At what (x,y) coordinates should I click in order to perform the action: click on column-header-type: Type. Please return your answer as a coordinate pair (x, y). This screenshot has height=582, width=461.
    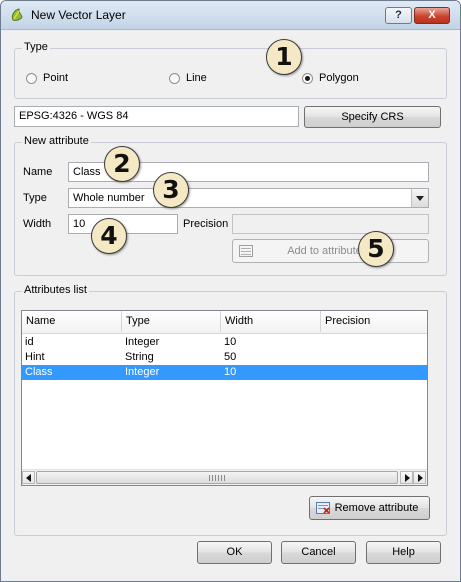
    Looking at the image, I should click on (171, 321).